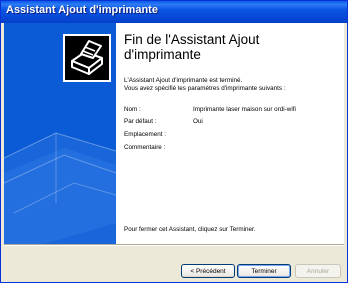 The image size is (348, 283). Describe the element at coordinates (244, 109) in the screenshot. I see `setting-value-name: Imprimante laser maison sur ordi-wifi` at that location.